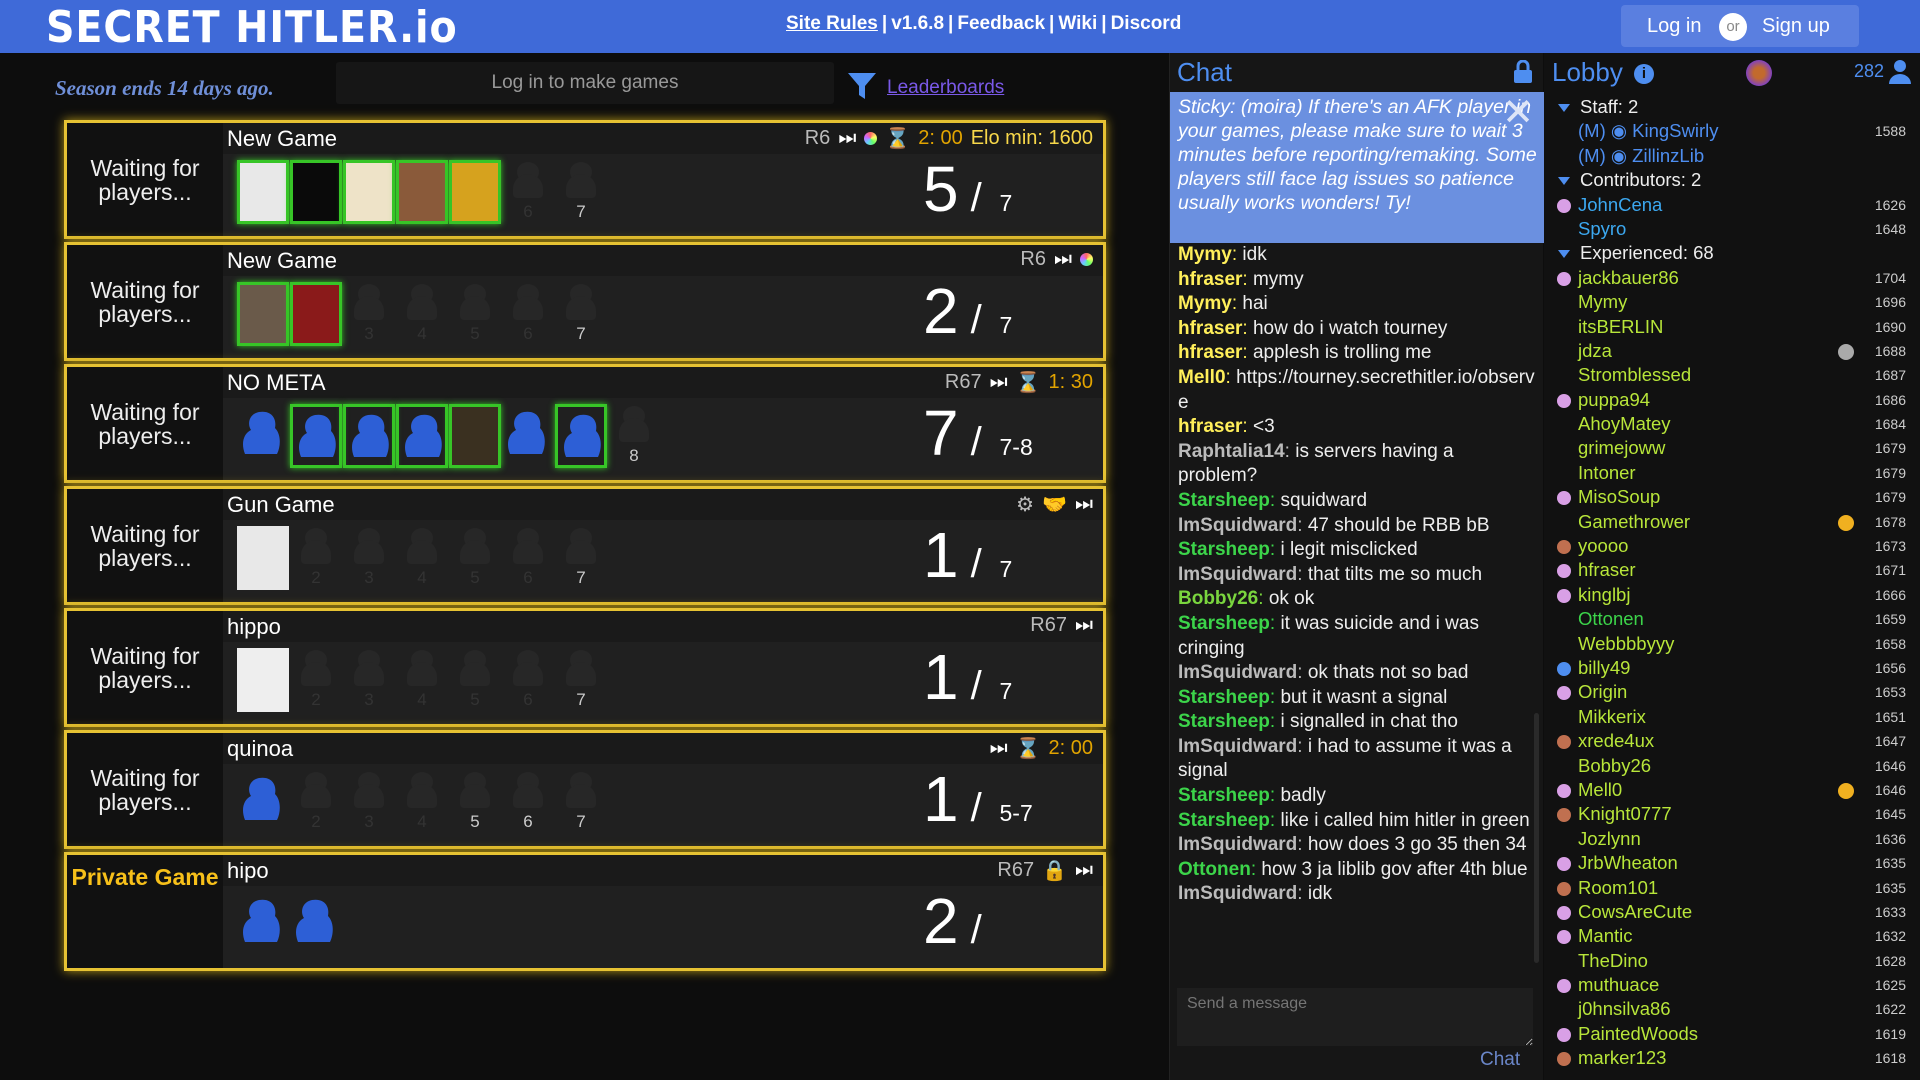 The image size is (1920, 1080). Describe the element at coordinates (1734, 888) in the screenshot. I see `lobby-user: Room101 1635` at that location.